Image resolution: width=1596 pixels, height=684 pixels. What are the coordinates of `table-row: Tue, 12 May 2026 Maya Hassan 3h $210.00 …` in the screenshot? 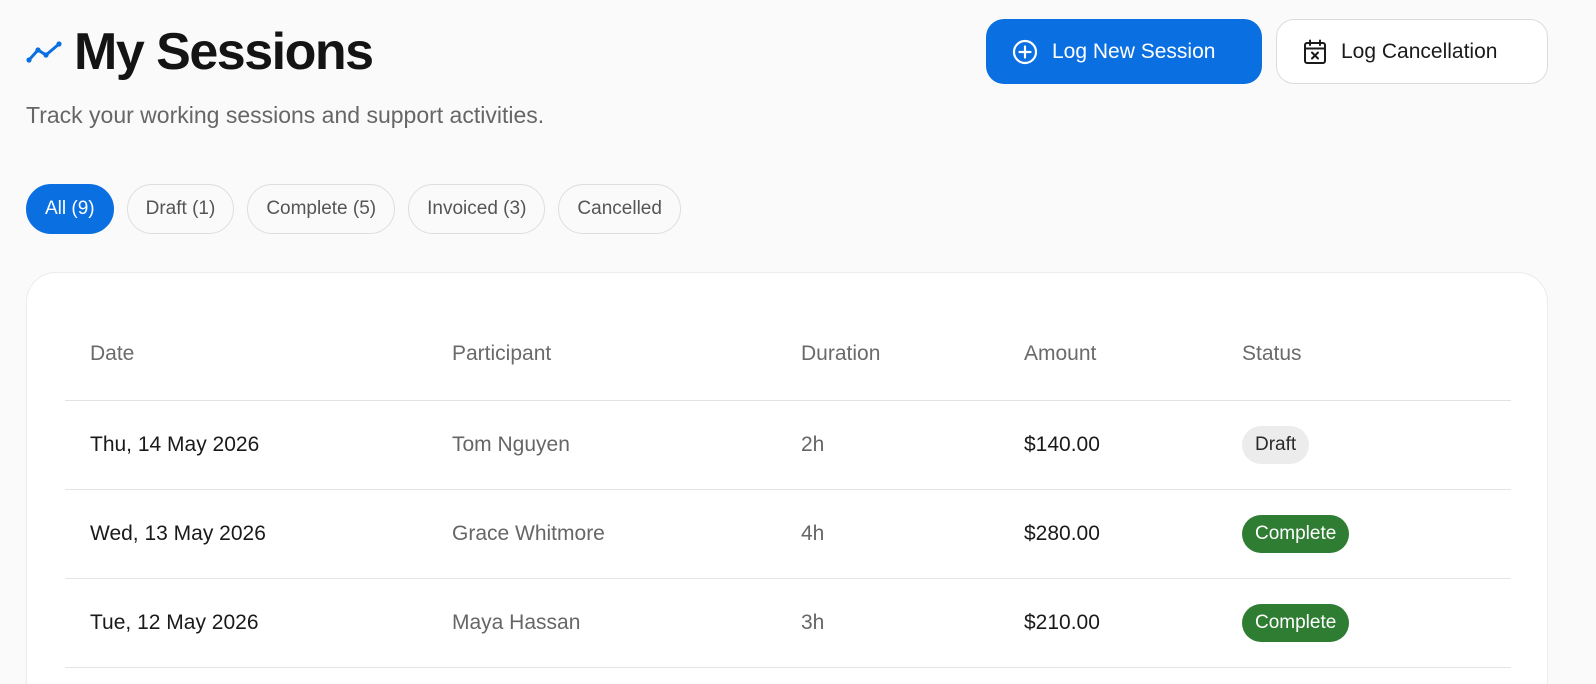 It's located at (788, 623).